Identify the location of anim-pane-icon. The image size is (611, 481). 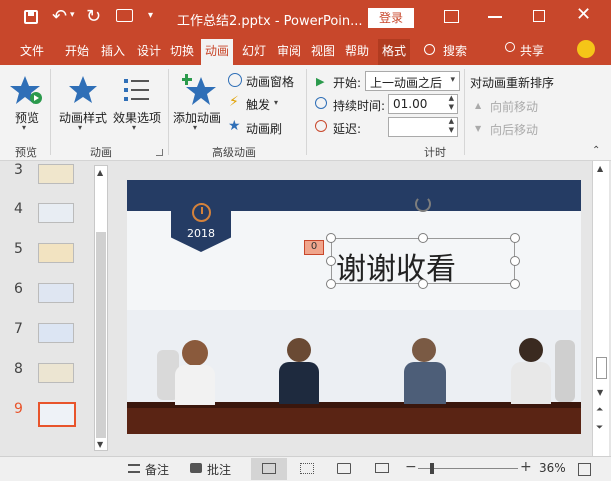
(235, 80).